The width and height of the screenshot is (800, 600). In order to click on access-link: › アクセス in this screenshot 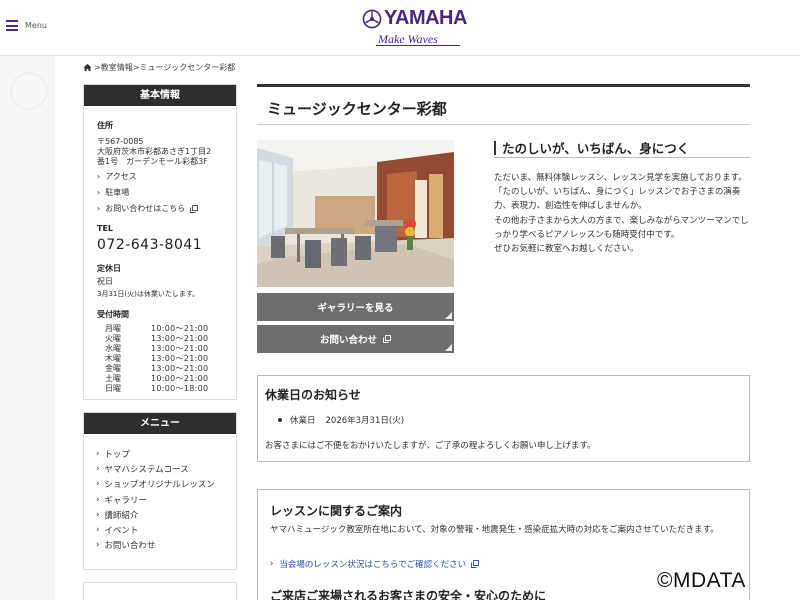, I will do `click(166, 176)`.